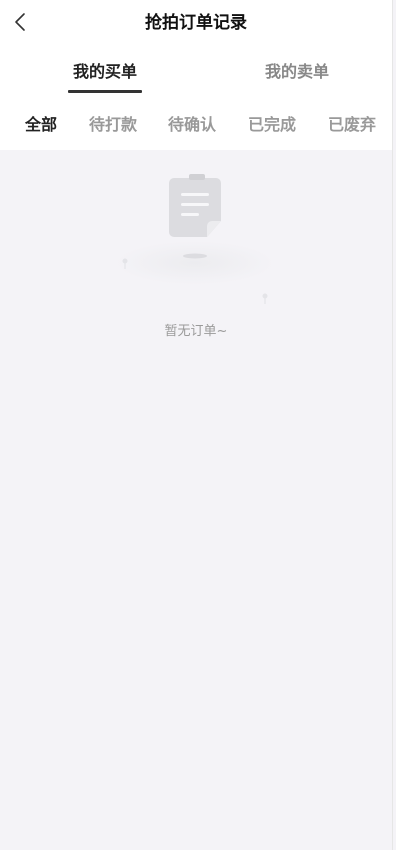 The width and height of the screenshot is (396, 850). What do you see at coordinates (272, 125) in the screenshot?
I see `filter-tab-completed: 已完成` at bounding box center [272, 125].